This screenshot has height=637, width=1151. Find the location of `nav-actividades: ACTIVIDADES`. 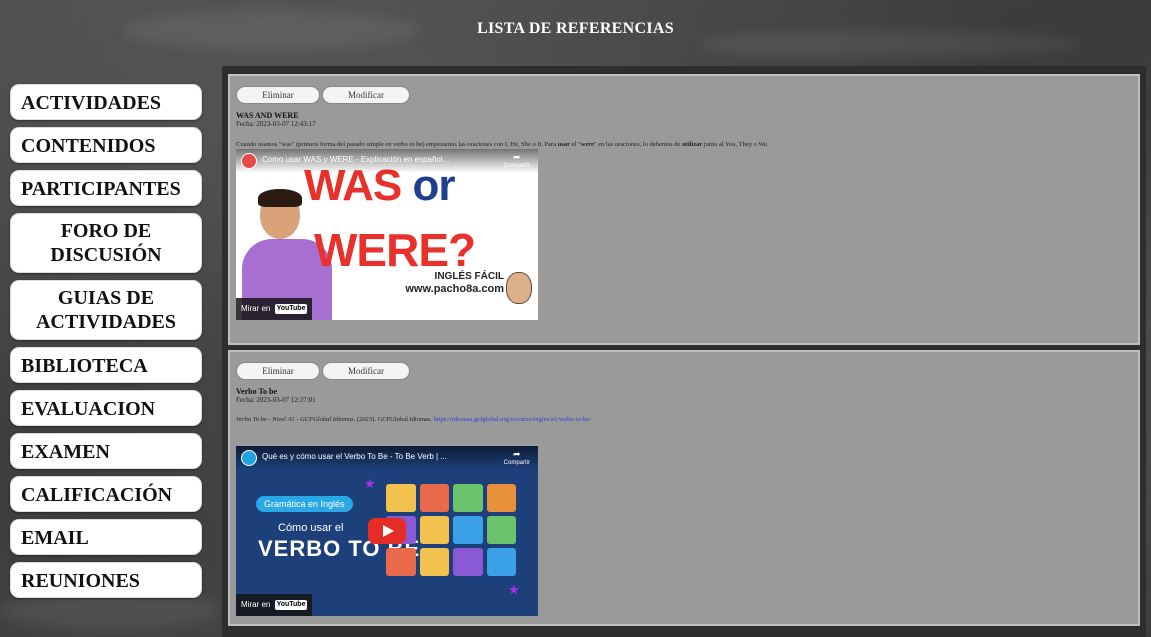

nav-actividades: ACTIVIDADES is located at coordinates (106, 102).